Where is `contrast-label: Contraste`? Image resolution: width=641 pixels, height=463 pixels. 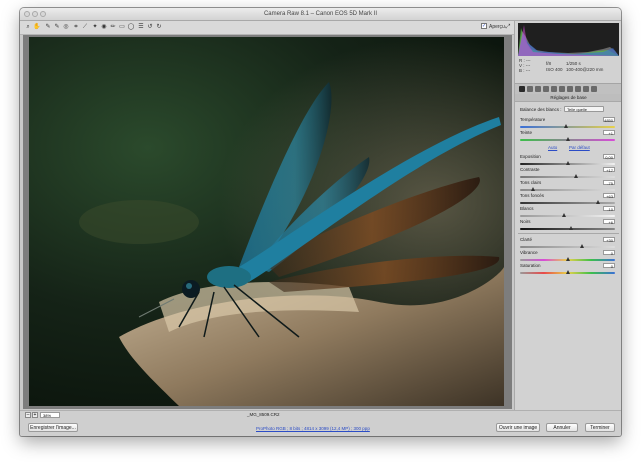
contrast-label: Contraste is located at coordinates (530, 169).